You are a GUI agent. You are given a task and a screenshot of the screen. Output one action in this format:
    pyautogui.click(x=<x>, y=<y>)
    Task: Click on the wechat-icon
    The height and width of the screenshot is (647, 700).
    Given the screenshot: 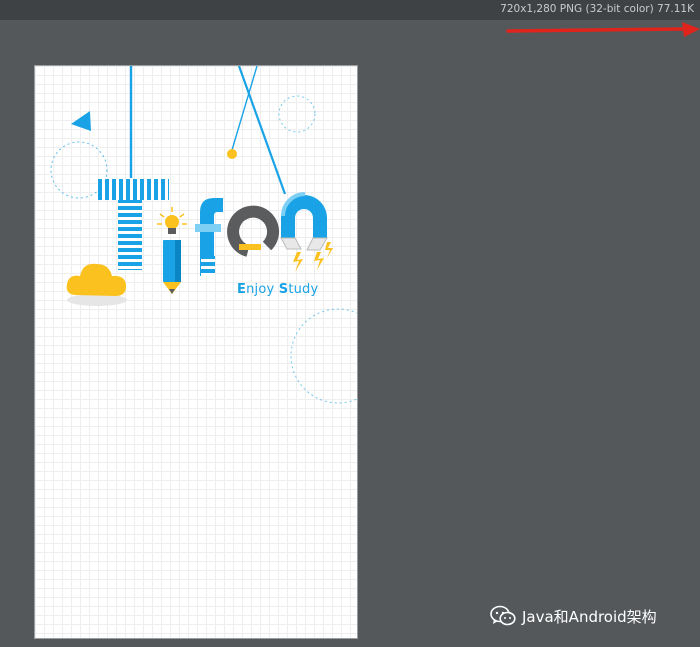 What is the action you would take?
    pyautogui.click(x=503, y=615)
    